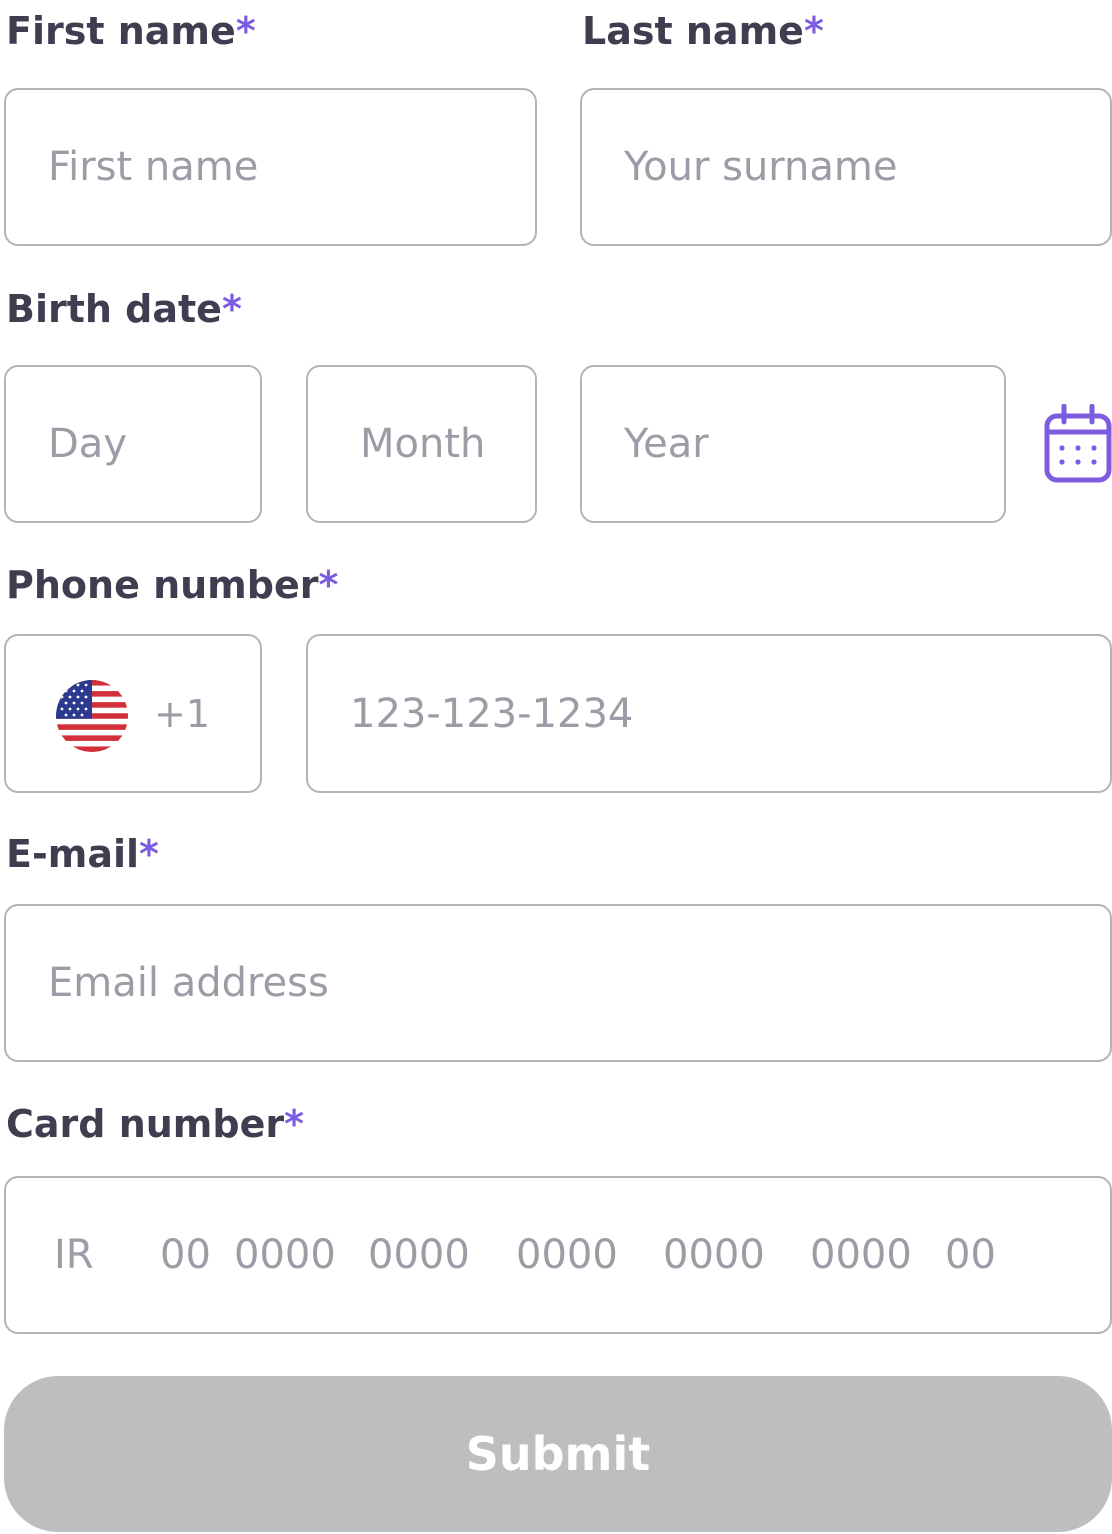 The height and width of the screenshot is (1534, 1112). I want to click on country-code-select: +1, so click(133, 713).